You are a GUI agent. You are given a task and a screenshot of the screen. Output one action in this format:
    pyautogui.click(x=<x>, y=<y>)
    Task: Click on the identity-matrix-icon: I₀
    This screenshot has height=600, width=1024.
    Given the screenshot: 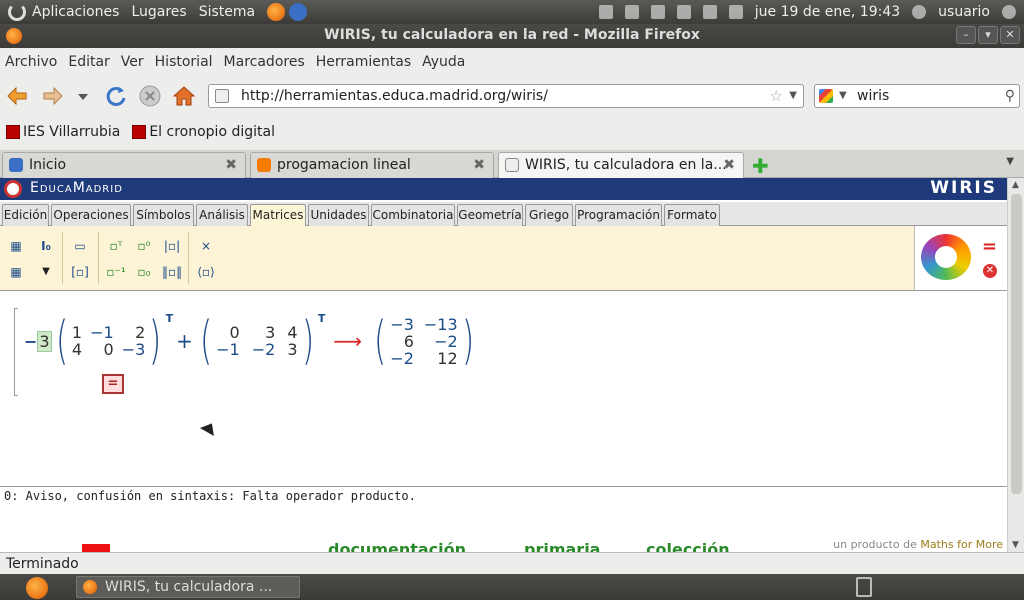 What is the action you would take?
    pyautogui.click(x=46, y=246)
    